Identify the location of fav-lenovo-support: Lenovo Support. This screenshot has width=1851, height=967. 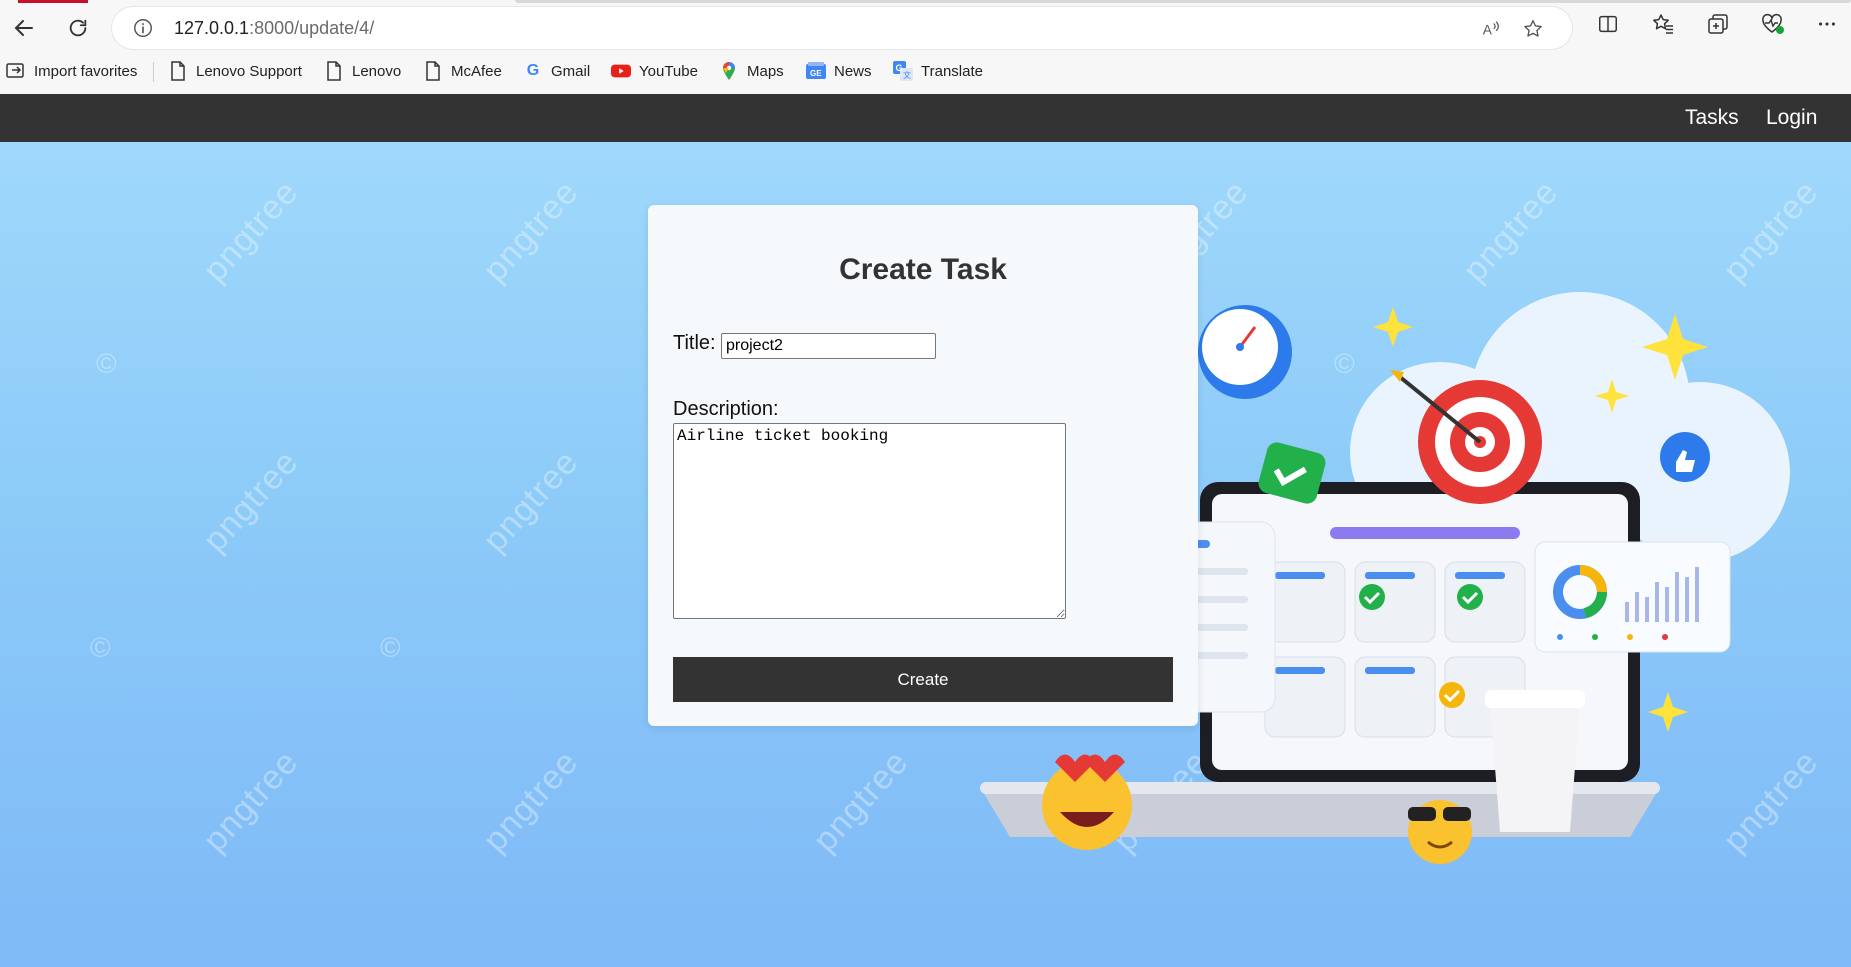
(235, 71).